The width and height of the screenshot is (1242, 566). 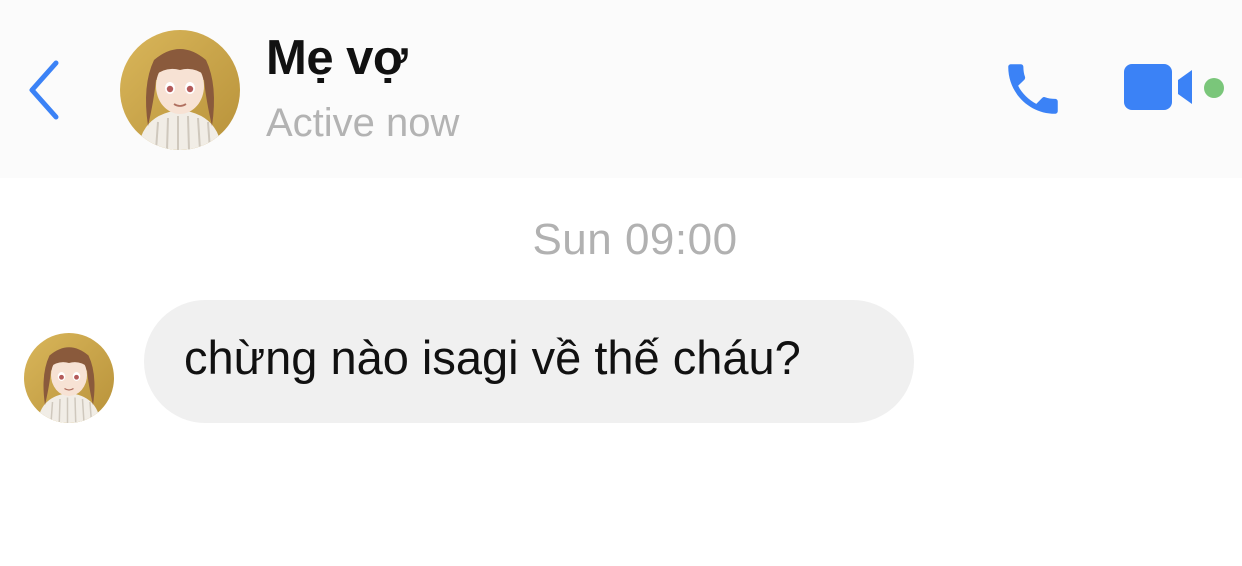 I want to click on incoming-message-bubble: chừng nào isagi về thế cháu?, so click(x=529, y=361).